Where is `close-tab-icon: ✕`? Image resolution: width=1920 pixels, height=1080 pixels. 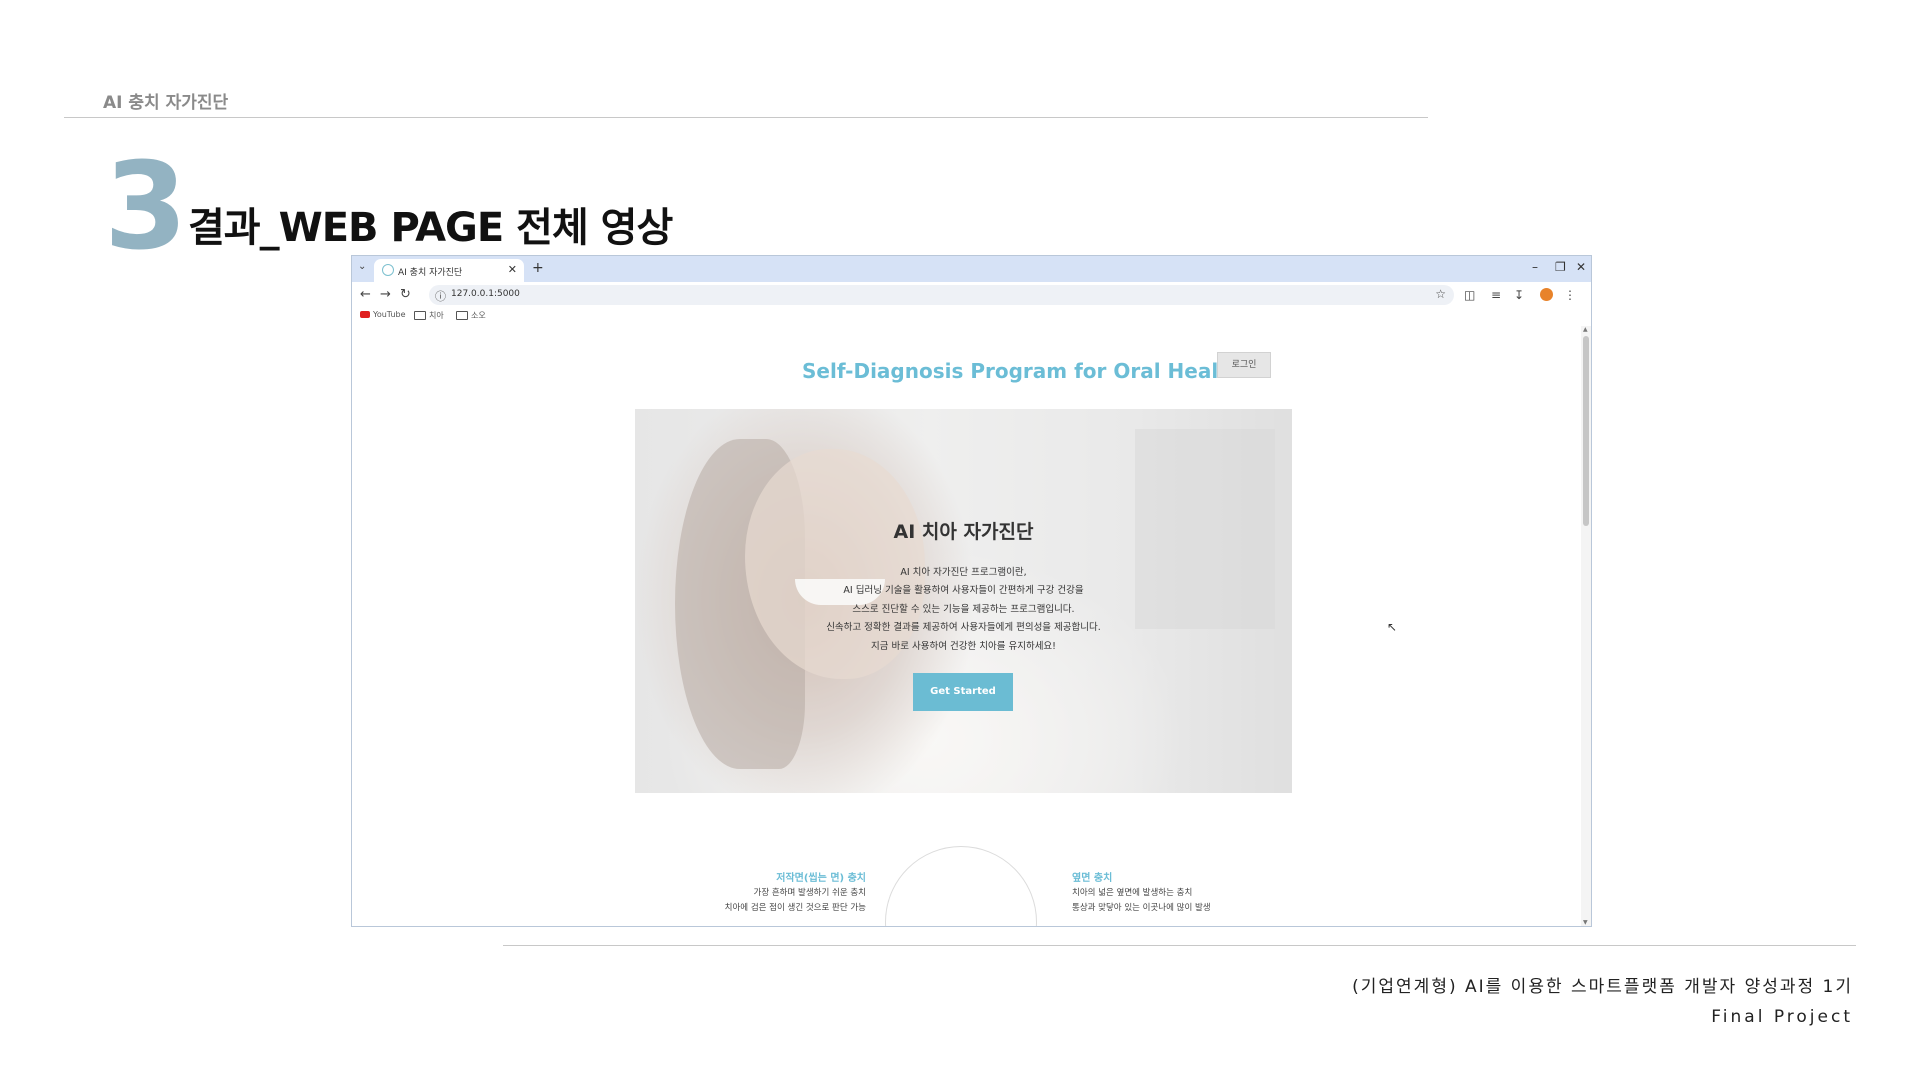 close-tab-icon: ✕ is located at coordinates (512, 269).